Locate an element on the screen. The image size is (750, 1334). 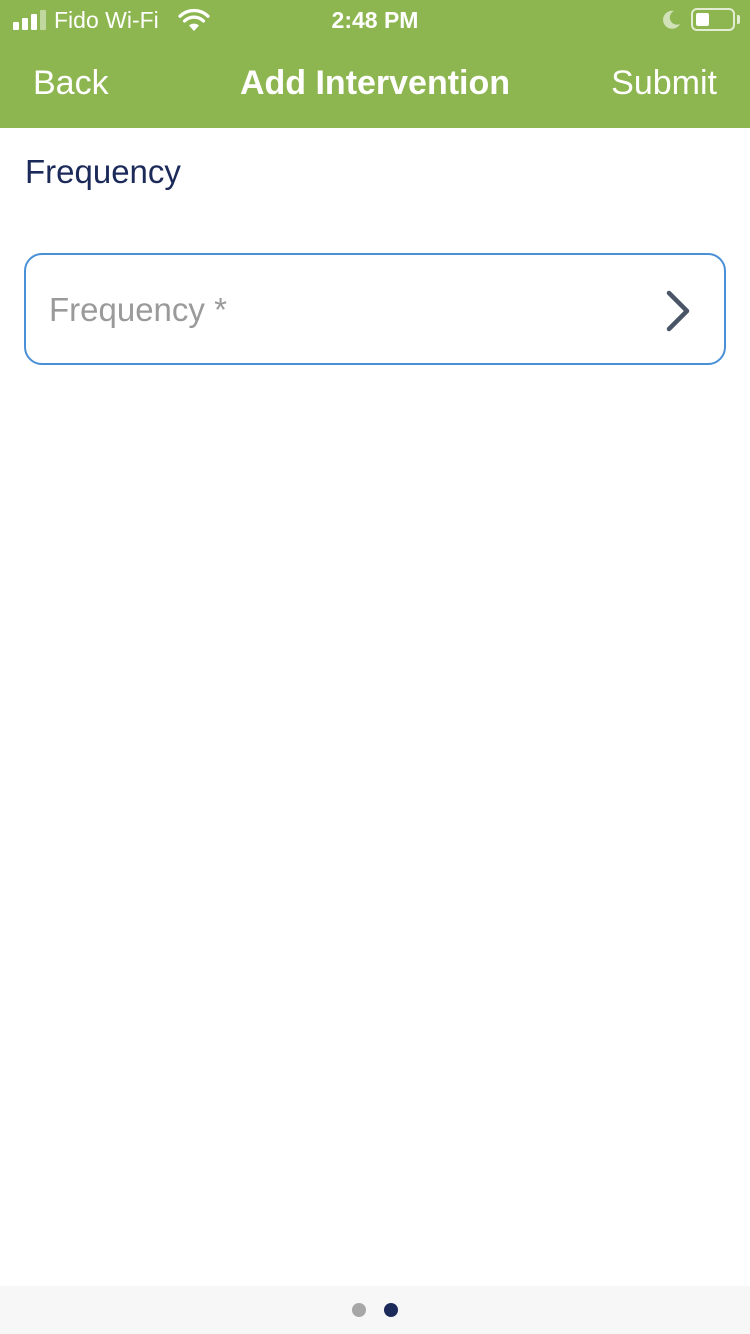
battery-level is located at coordinates (702, 19).